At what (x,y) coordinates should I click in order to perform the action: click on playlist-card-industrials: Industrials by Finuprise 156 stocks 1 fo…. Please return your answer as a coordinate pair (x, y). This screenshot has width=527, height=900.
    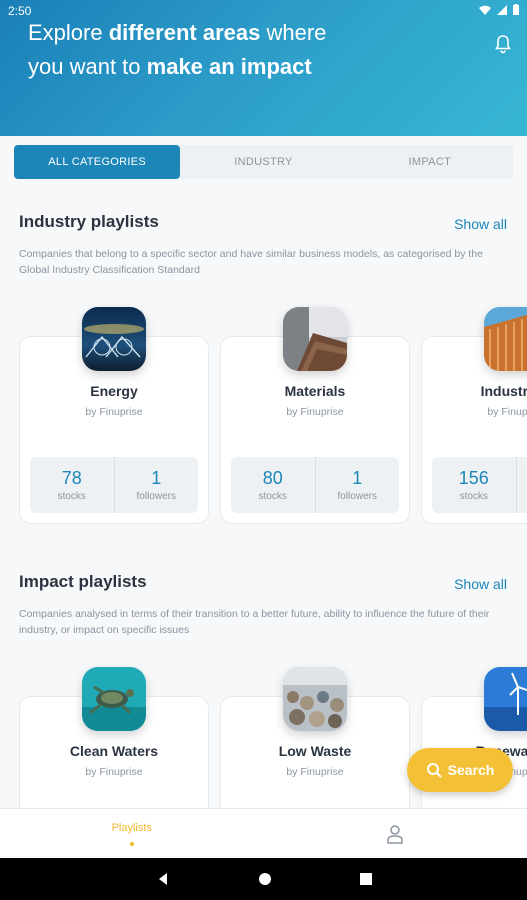
    Looking at the image, I should click on (474, 415).